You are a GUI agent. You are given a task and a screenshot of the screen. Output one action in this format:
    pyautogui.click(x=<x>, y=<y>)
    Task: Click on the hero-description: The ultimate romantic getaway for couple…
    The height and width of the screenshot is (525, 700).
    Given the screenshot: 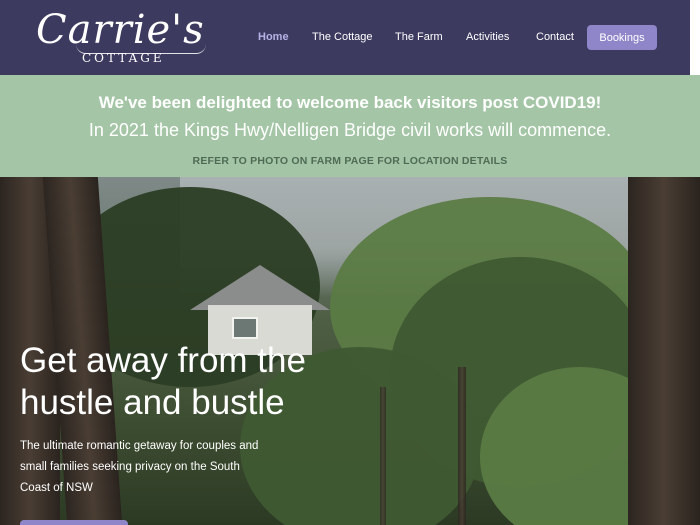 What is the action you would take?
    pyautogui.click(x=139, y=467)
    